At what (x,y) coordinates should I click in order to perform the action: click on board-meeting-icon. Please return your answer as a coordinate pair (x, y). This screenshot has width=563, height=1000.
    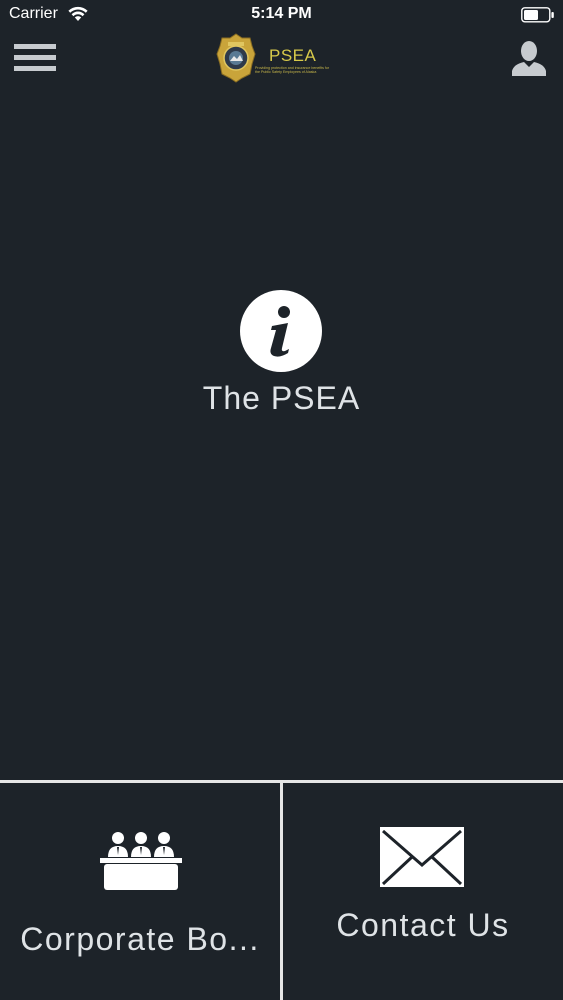
    Looking at the image, I should click on (141, 861).